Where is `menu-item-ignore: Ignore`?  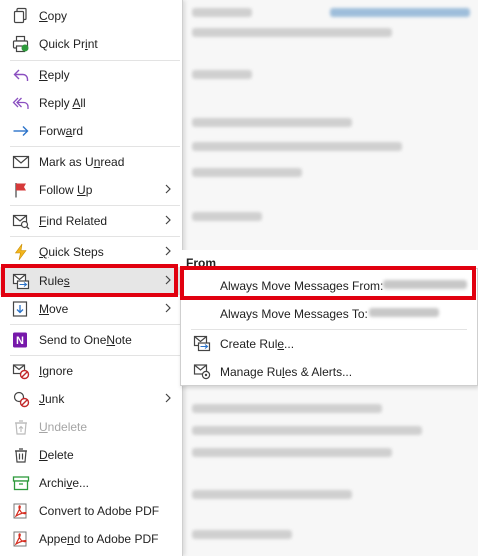
menu-item-ignore: Ignore is located at coordinates (91, 371).